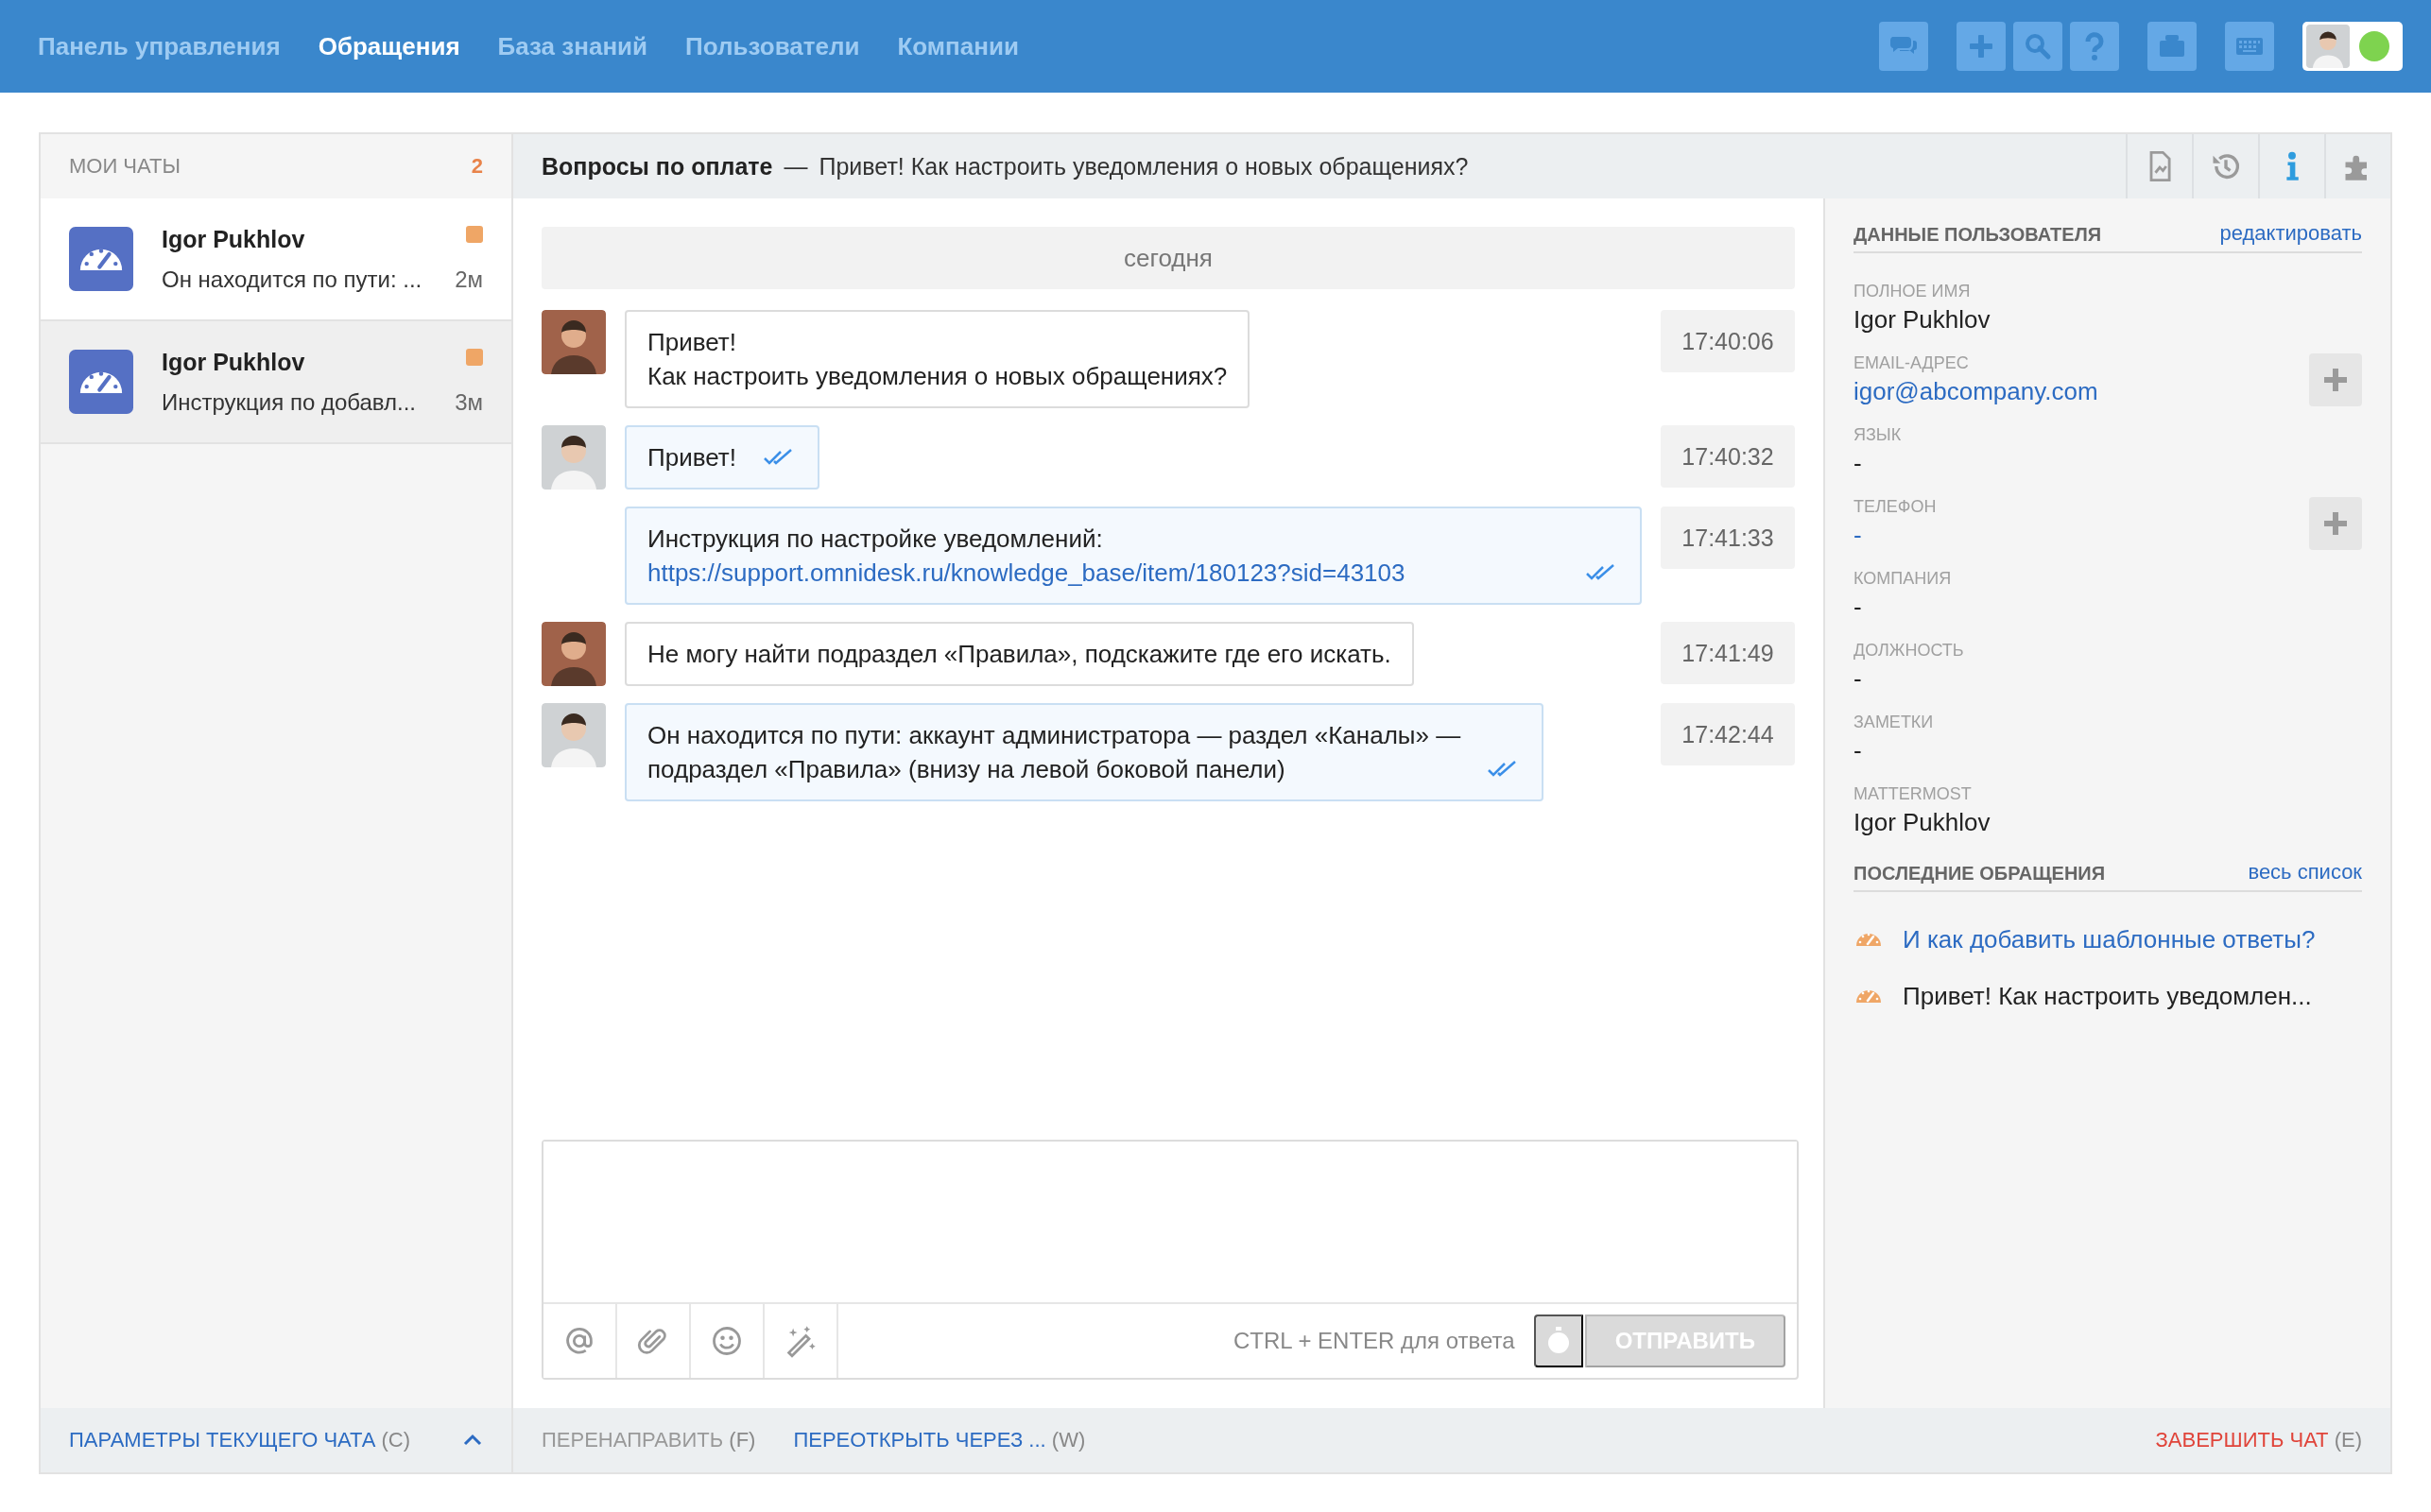 The image size is (2431, 1512). Describe the element at coordinates (2081, 391) in the screenshot. I see `field-value: igor@abcompany.com` at that location.